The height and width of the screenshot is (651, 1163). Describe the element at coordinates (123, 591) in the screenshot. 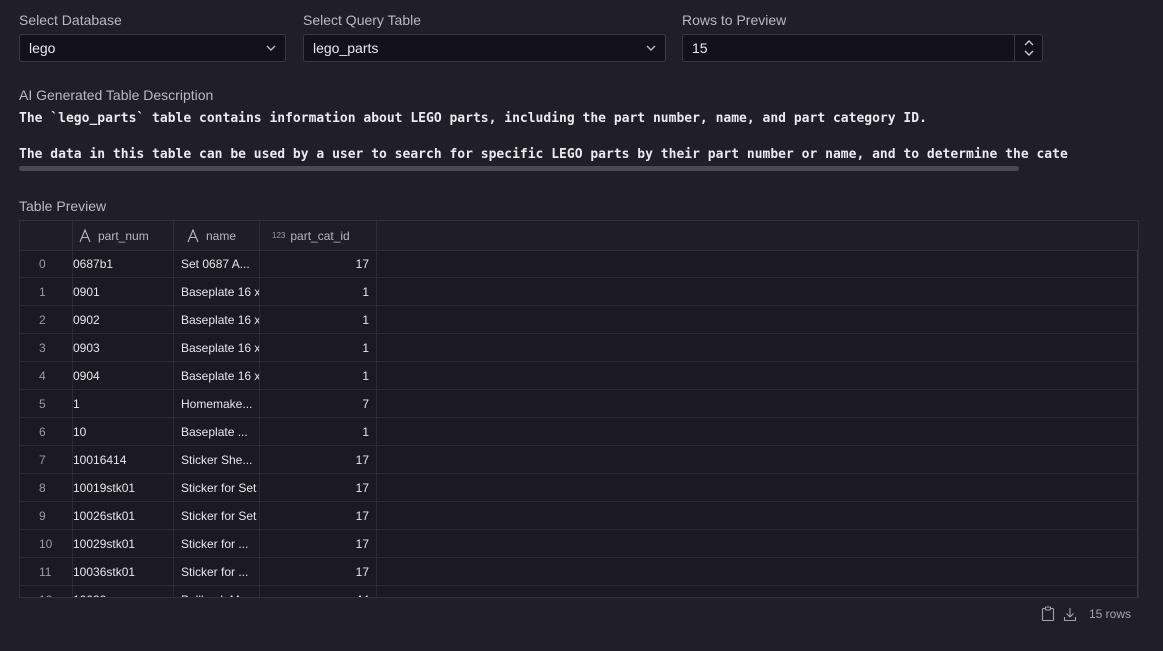

I see `cell-part-num: 10039` at that location.